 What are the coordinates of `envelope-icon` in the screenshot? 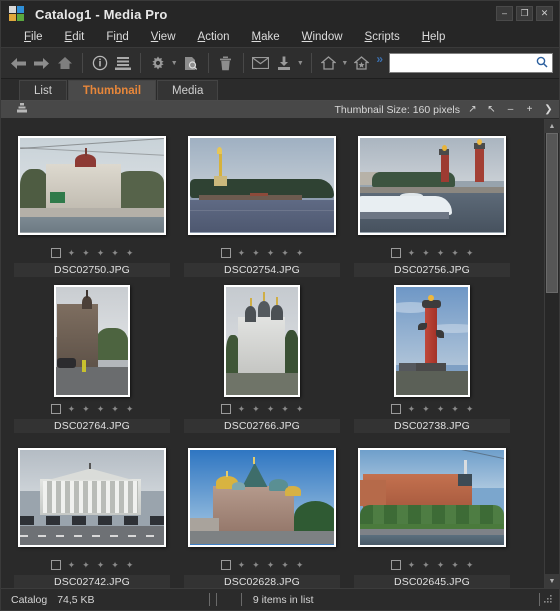 It's located at (261, 63).